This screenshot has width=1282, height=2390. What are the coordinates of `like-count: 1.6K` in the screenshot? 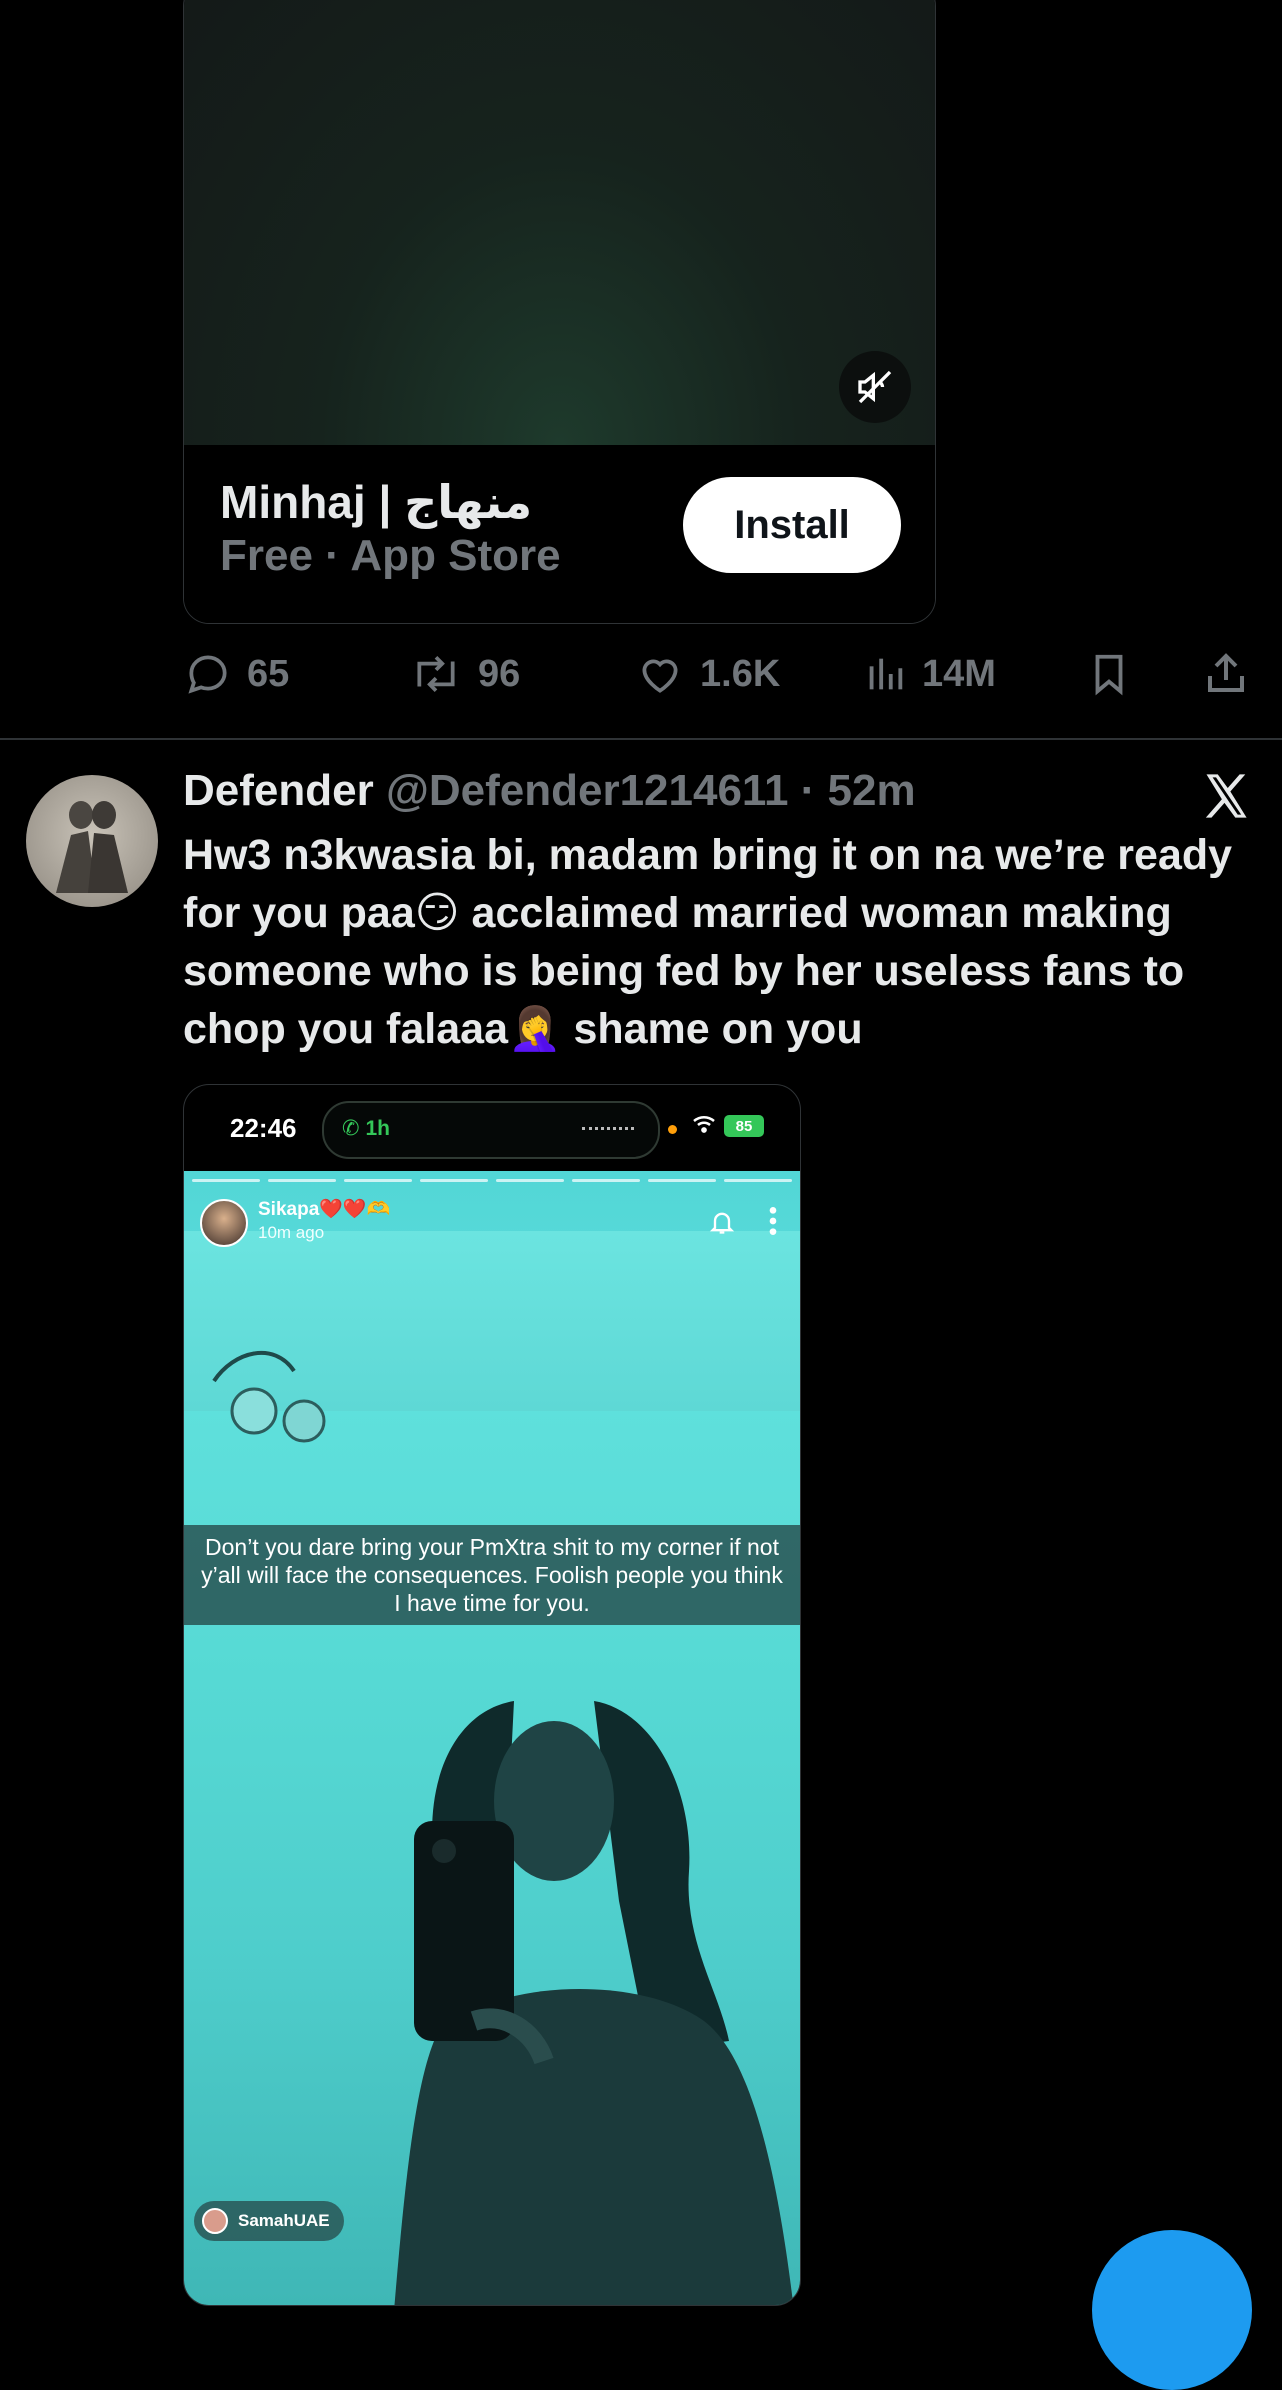 It's located at (740, 673).